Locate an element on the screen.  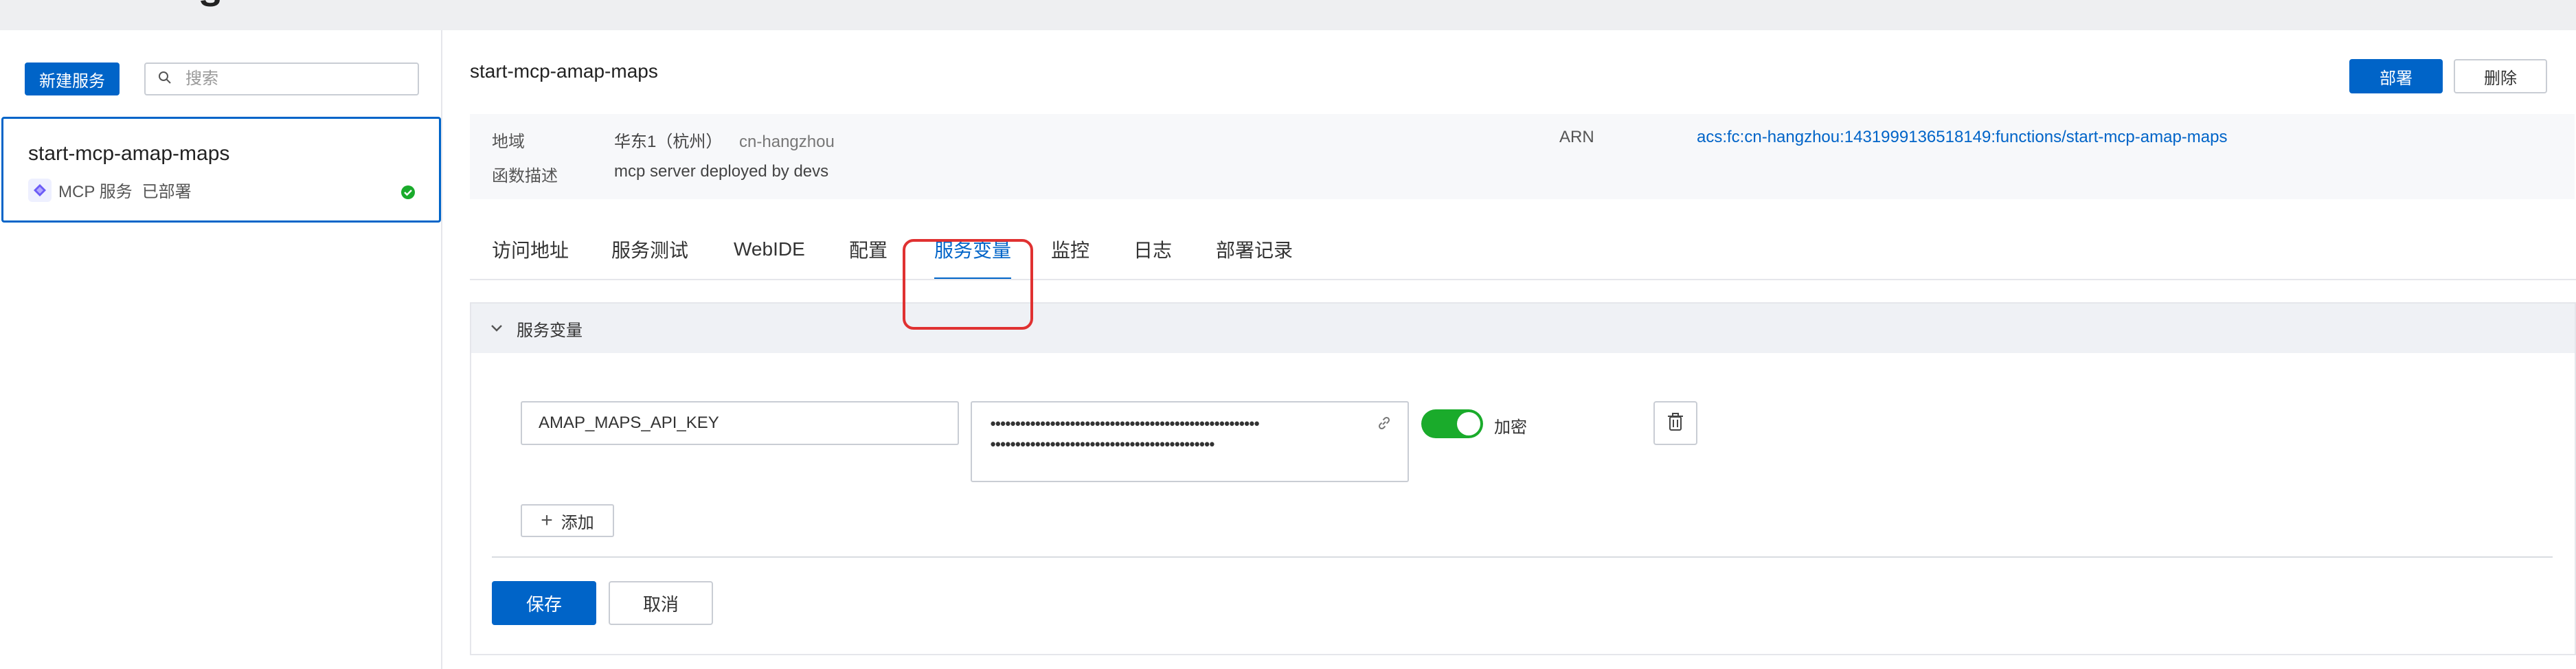
variable-key-input: AMAP_MAPS_API_KEY is located at coordinates (740, 423).